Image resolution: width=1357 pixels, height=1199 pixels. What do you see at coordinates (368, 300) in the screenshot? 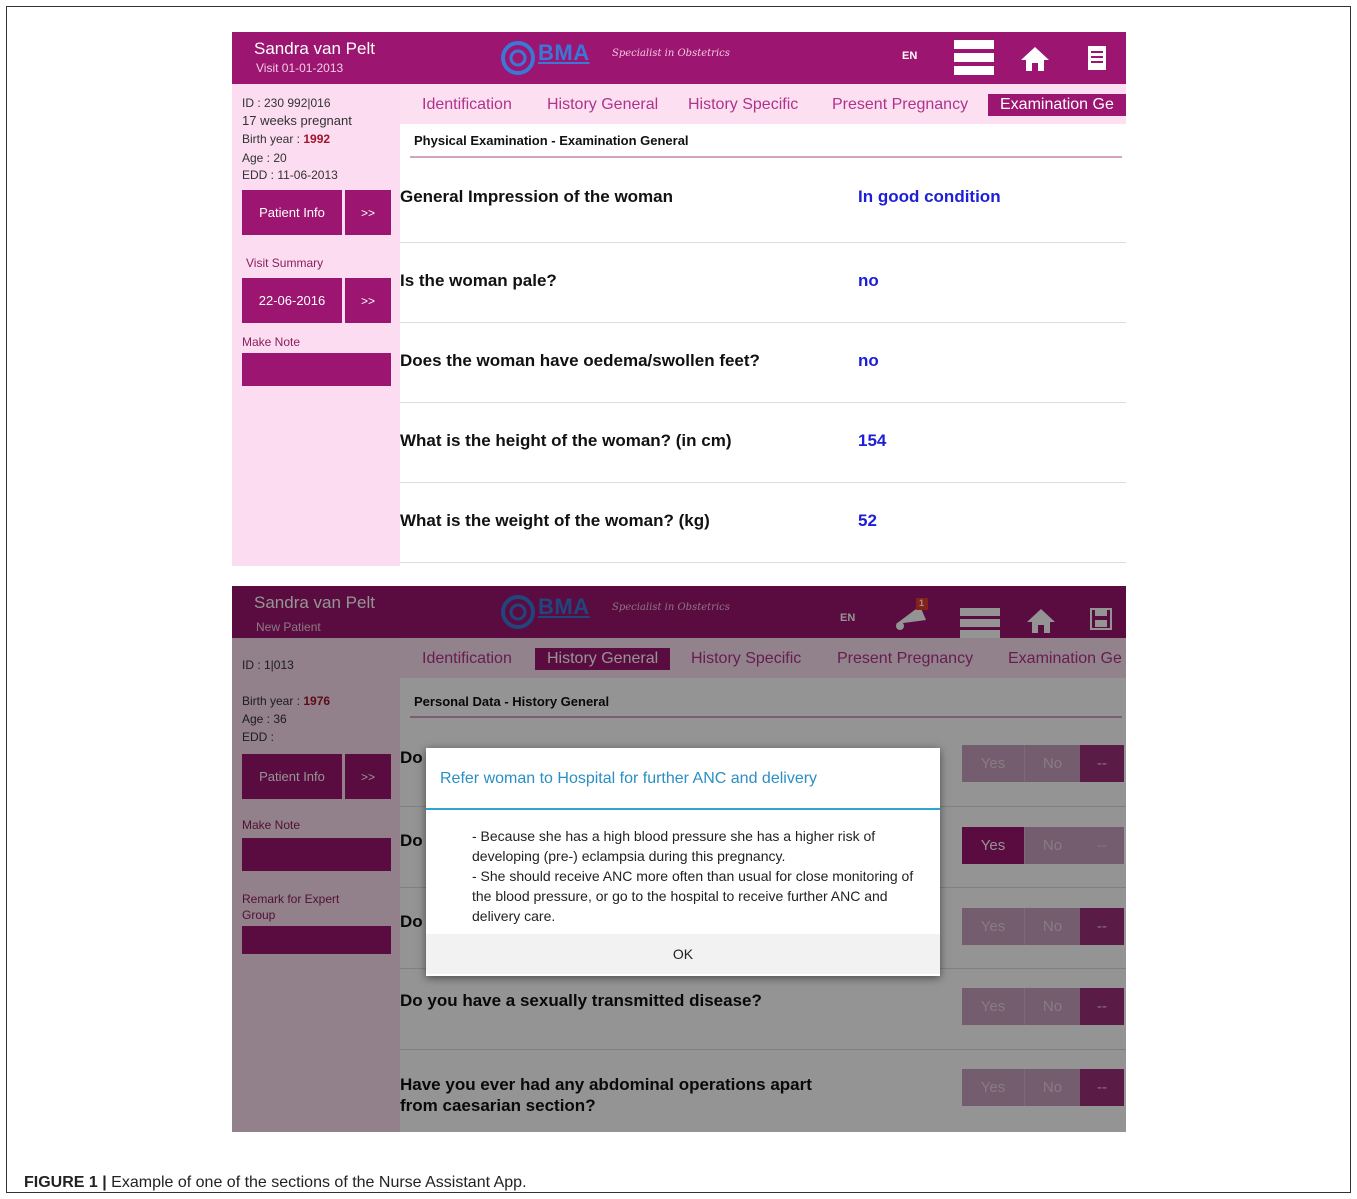
I see `visit-summary-expand-button: >>` at bounding box center [368, 300].